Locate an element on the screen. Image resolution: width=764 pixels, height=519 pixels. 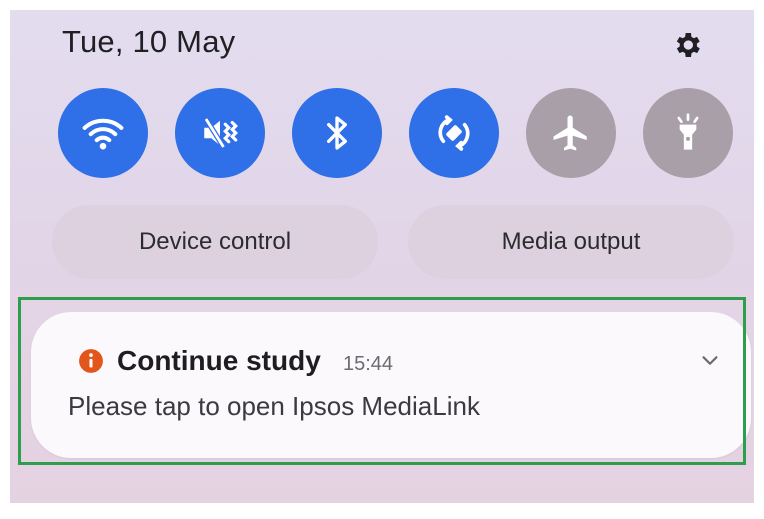
wifi-icon is located at coordinates (103, 134).